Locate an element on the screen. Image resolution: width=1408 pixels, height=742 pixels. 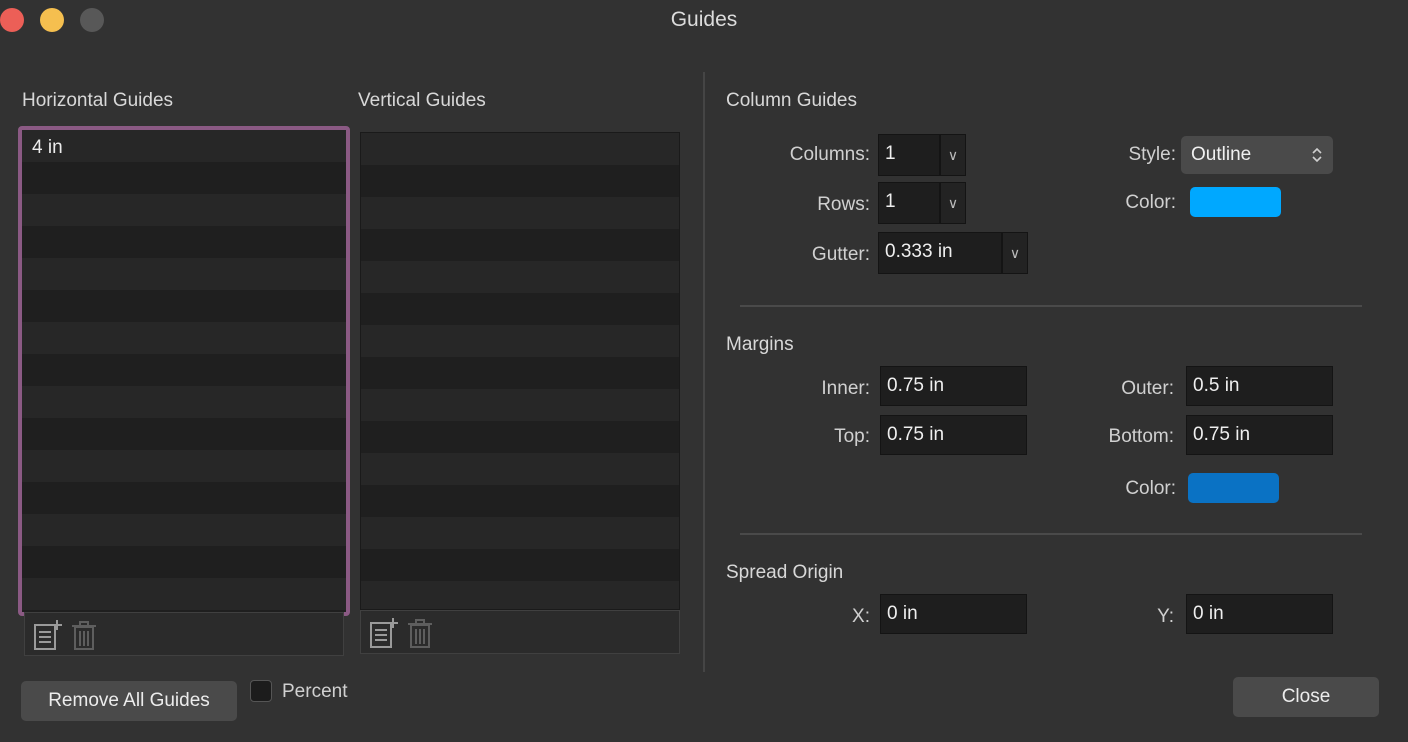
list-item: 4 in is located at coordinates (184, 148).